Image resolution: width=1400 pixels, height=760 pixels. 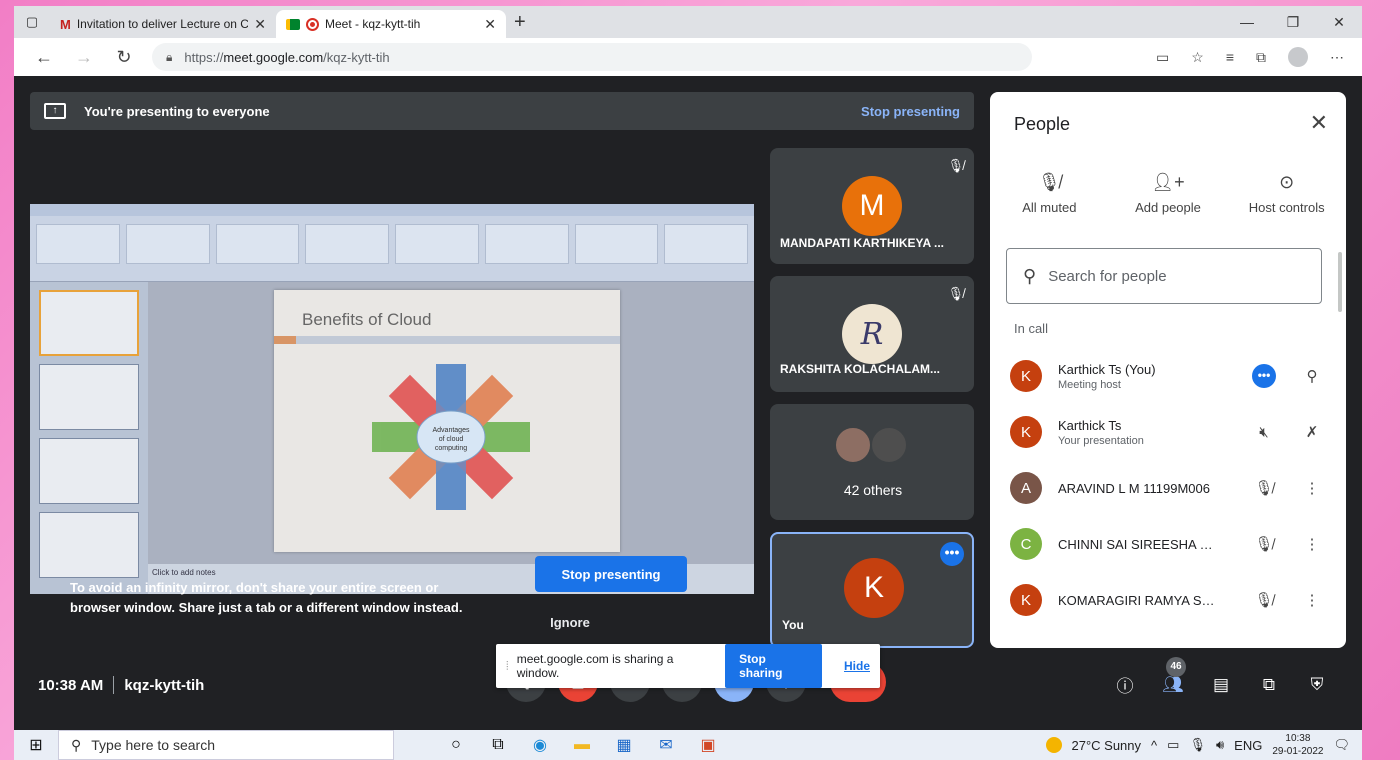 What do you see at coordinates (793, 625) in the screenshot?
I see `participant-name: You` at bounding box center [793, 625].